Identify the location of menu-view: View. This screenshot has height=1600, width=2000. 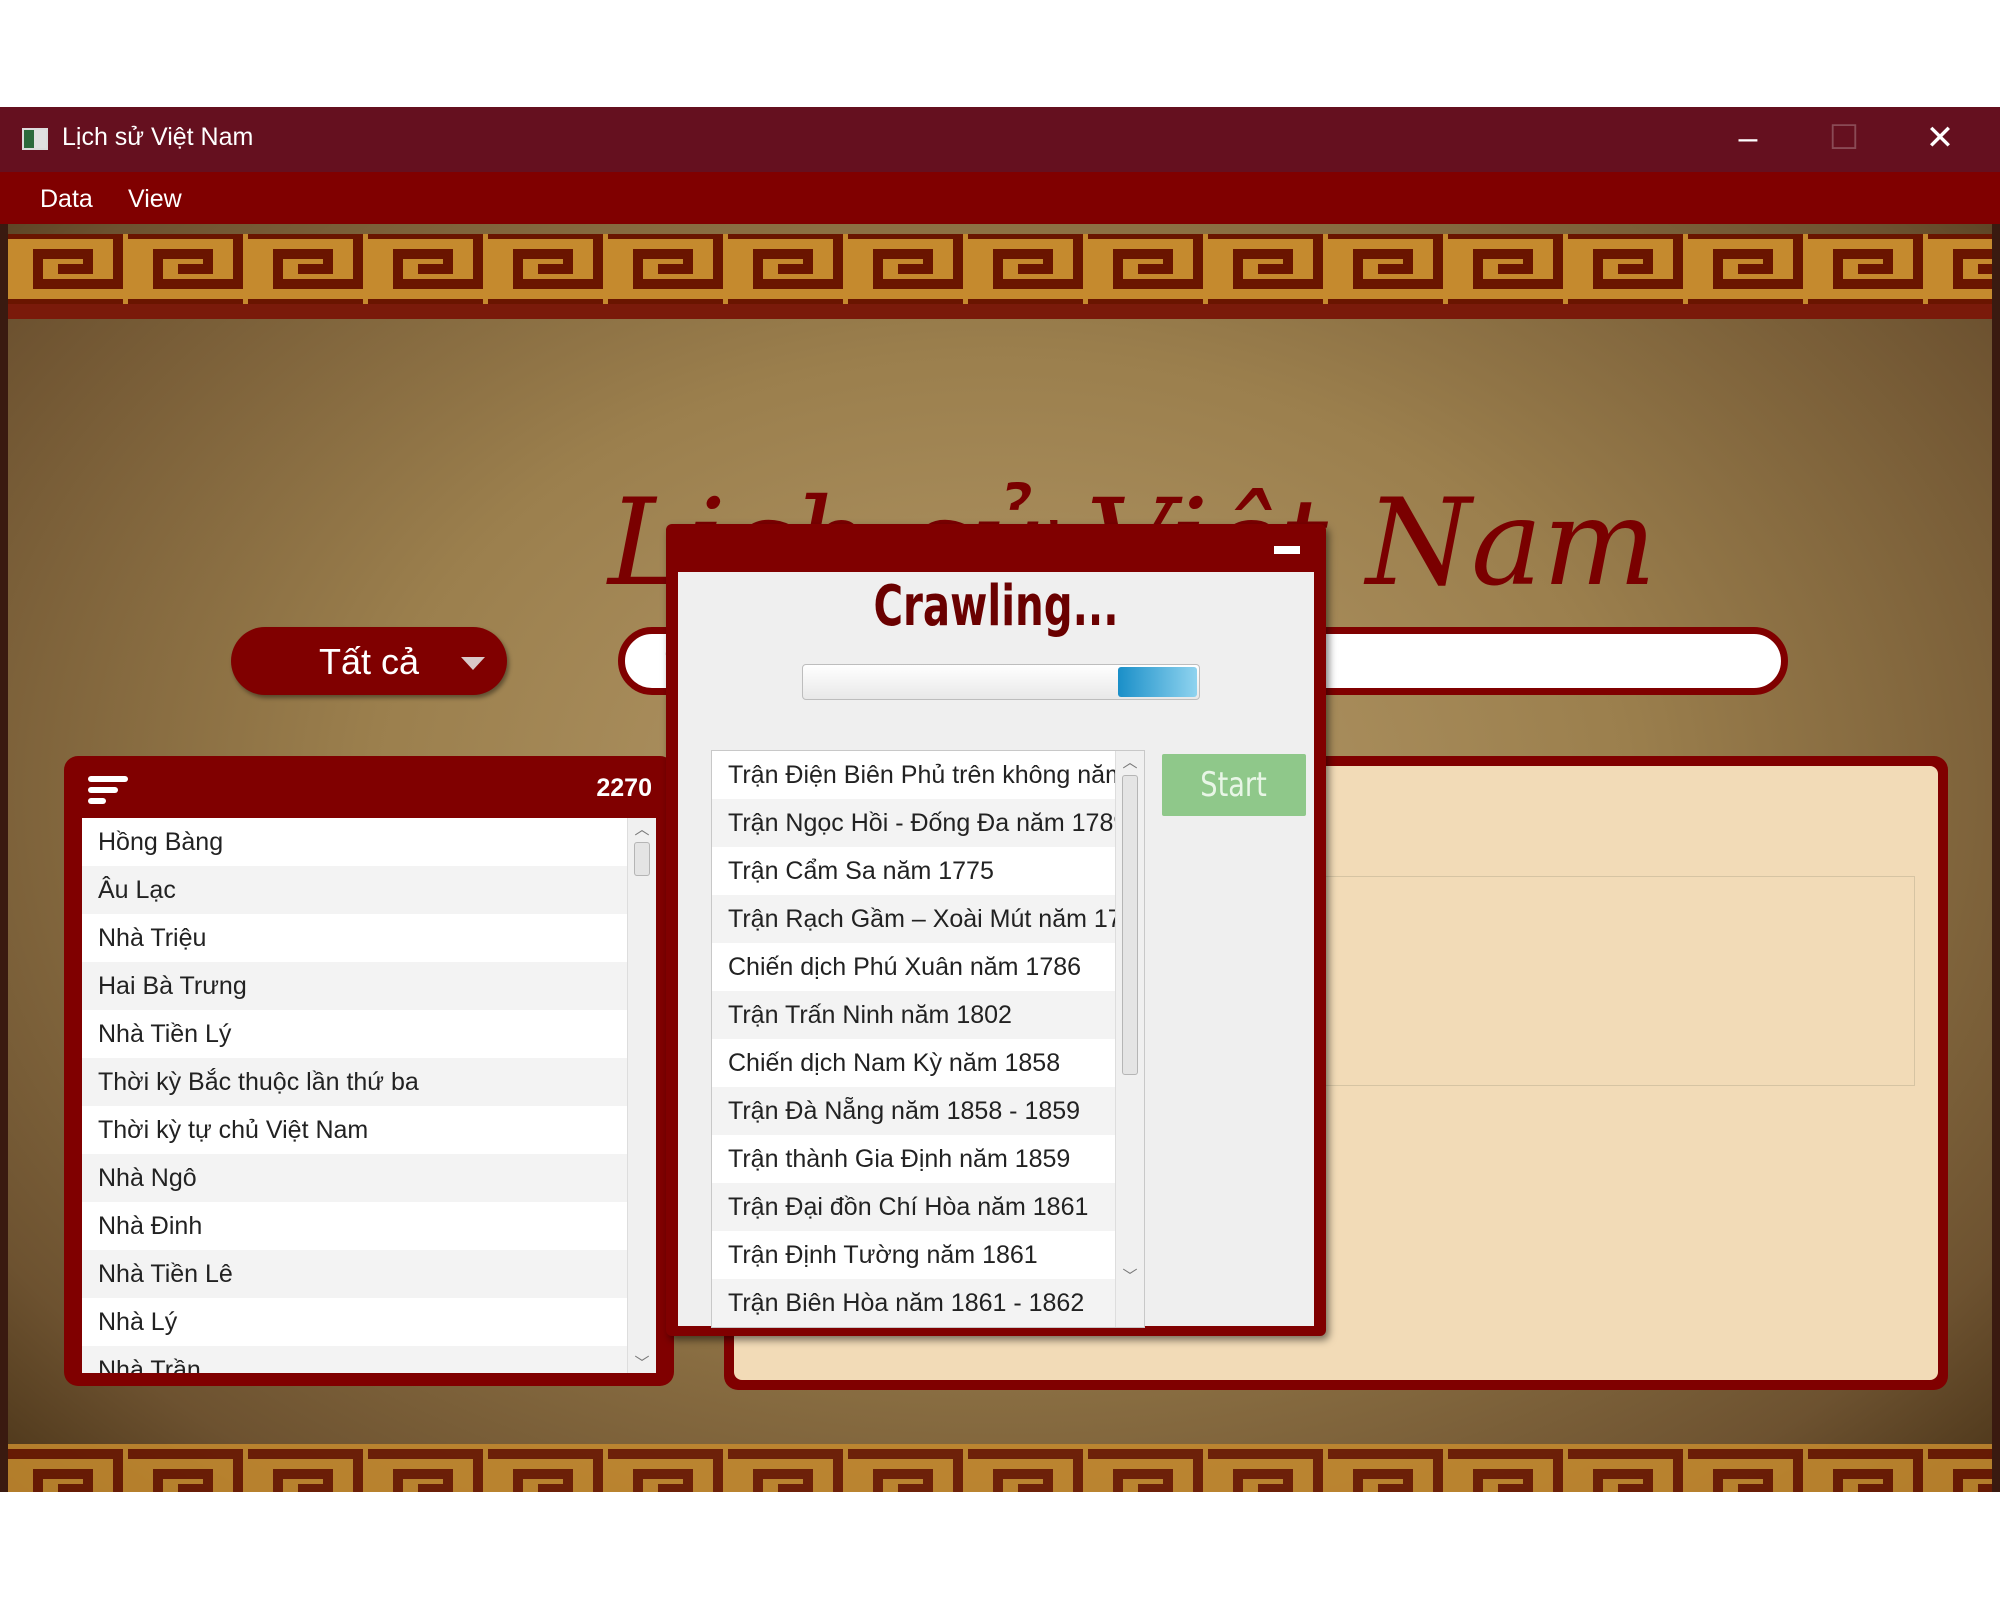
(155, 199).